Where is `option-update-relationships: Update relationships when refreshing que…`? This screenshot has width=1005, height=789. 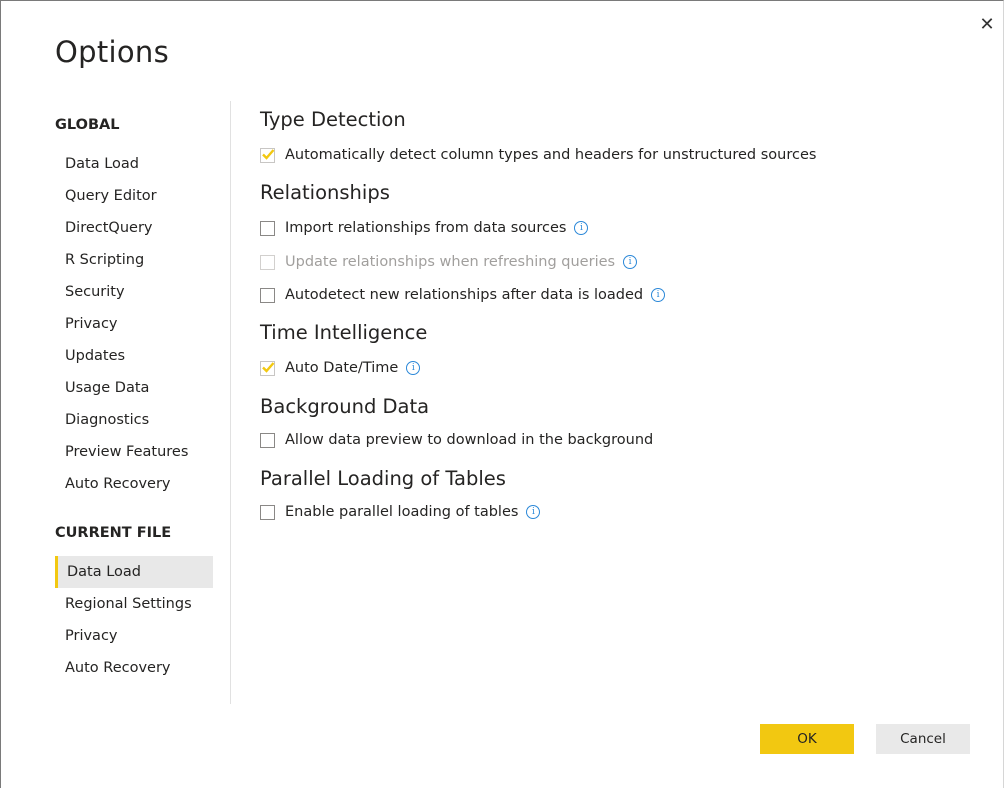 option-update-relationships: Update relationships when refreshing que… is located at coordinates (449, 262).